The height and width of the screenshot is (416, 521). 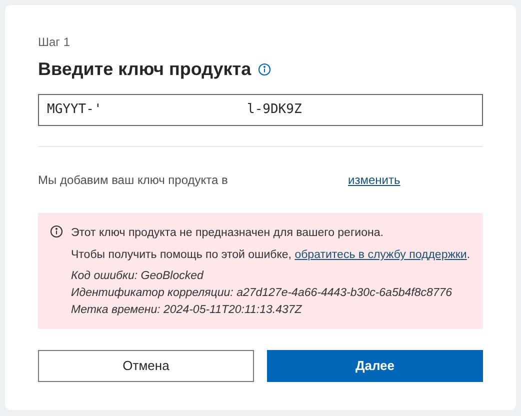 What do you see at coordinates (55, 42) in the screenshot?
I see `step-label: Шаг 1` at bounding box center [55, 42].